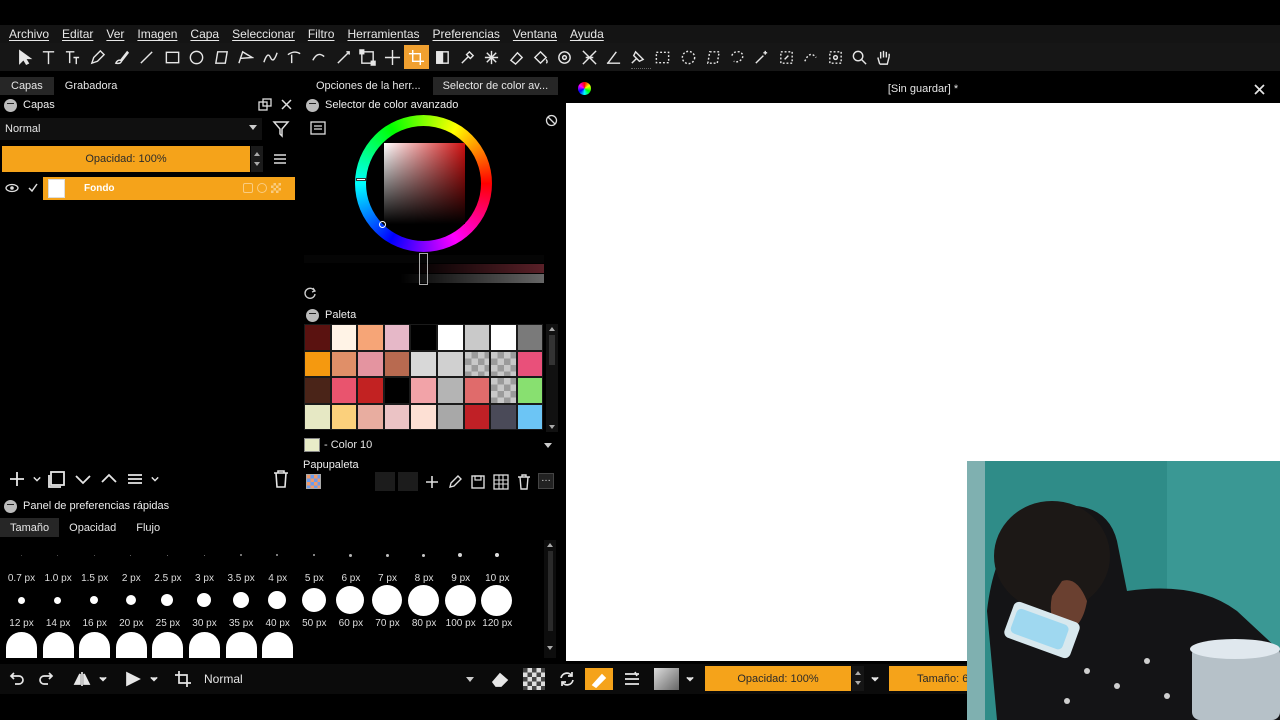 Image resolution: width=1280 pixels, height=720 pixels. I want to click on palette-scrollbar, so click(552, 378).